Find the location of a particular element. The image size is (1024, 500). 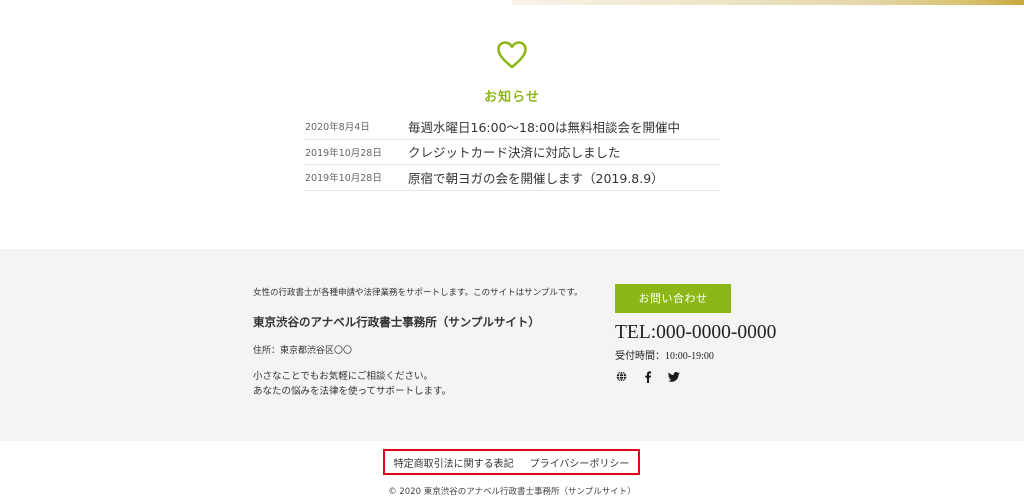

footer-links-highlight: 特定商取引法に関する表記 プライバシーポリシー is located at coordinates (511, 462).